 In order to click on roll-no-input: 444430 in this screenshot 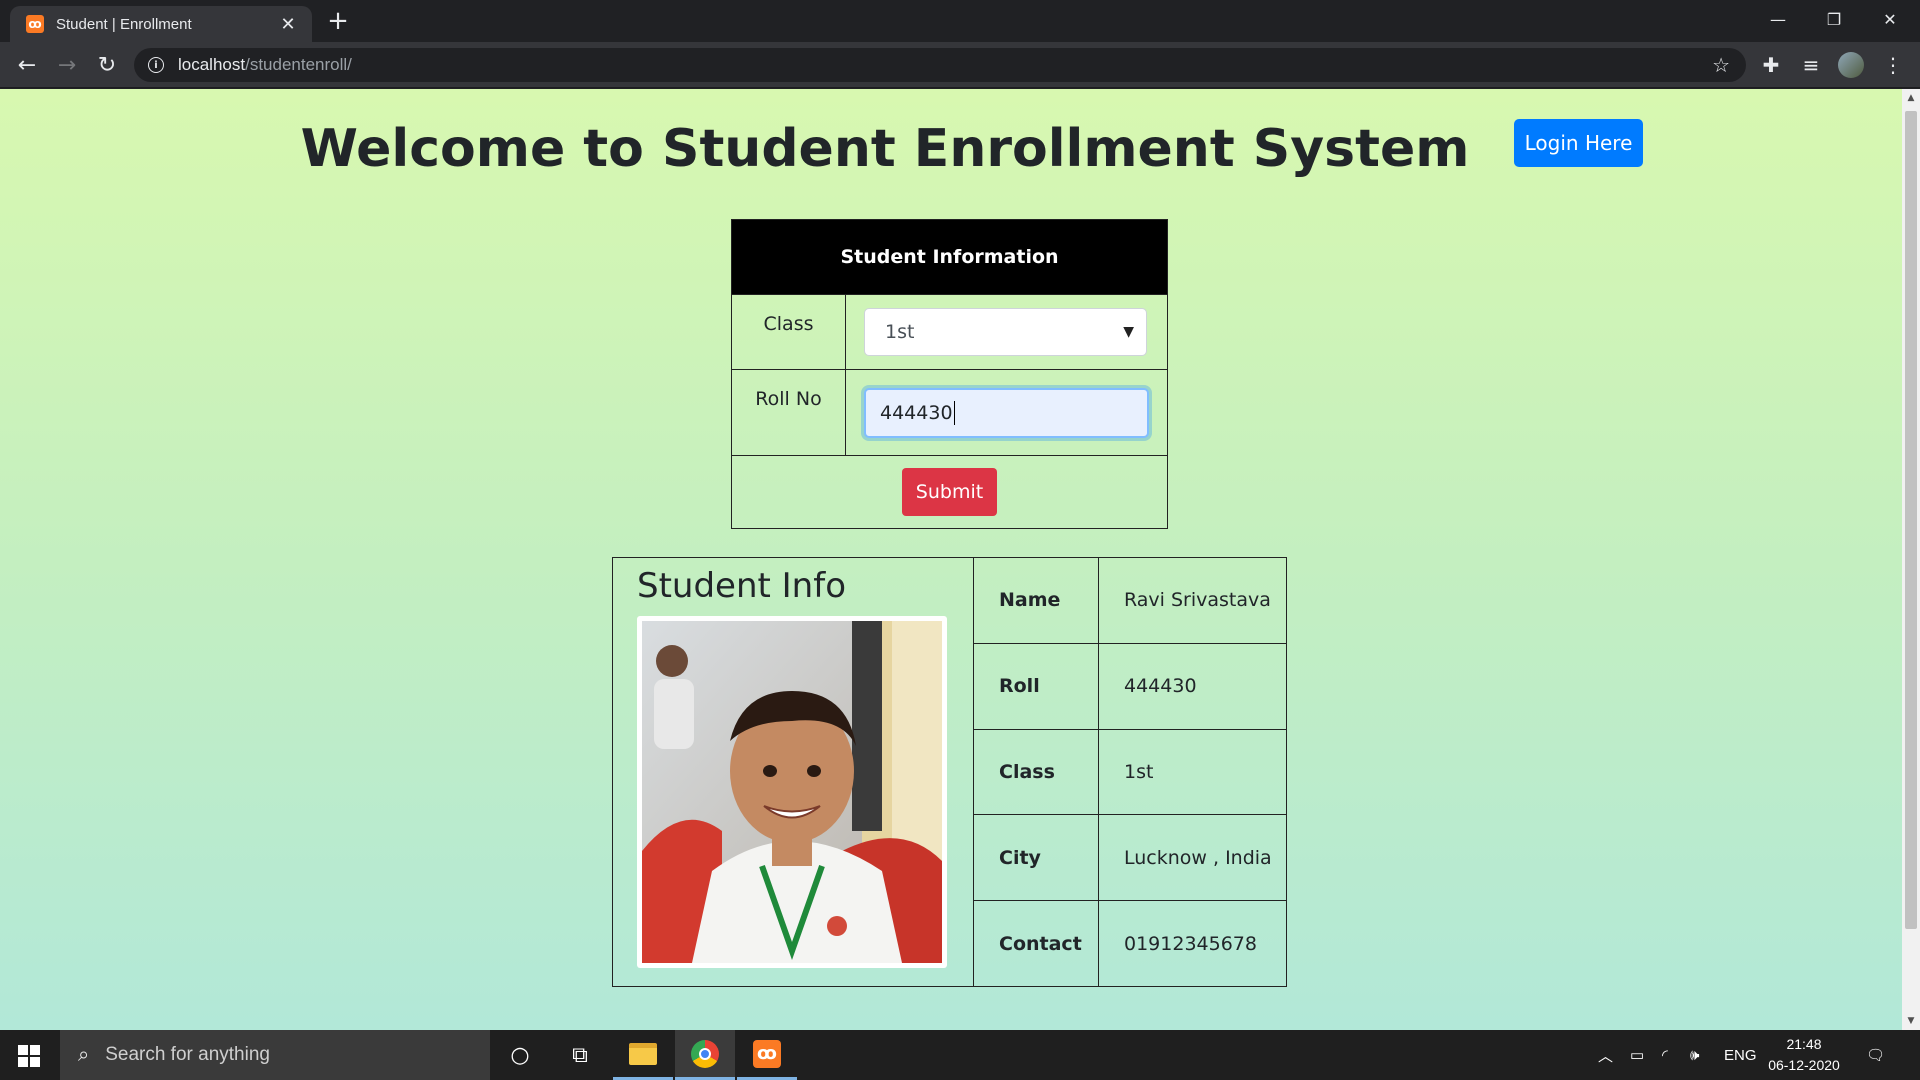, I will do `click(1006, 412)`.